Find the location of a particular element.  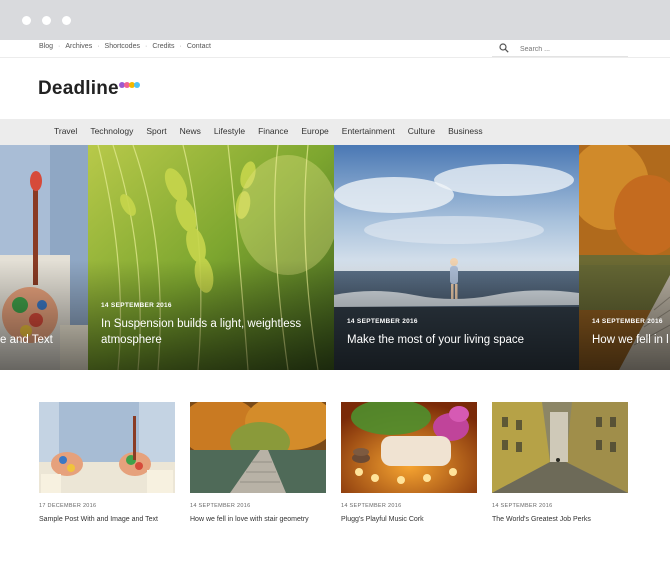

post-title: Sample Post With and Image and Text is located at coordinates (98, 519).